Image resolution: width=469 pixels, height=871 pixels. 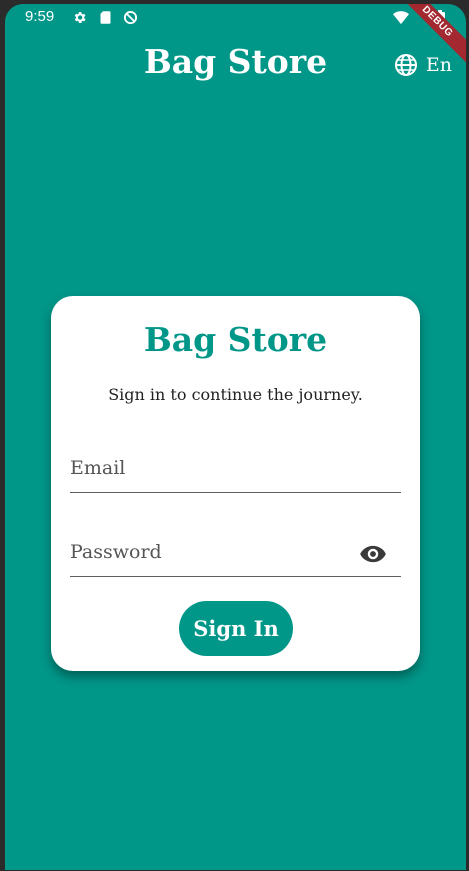 What do you see at coordinates (40, 16) in the screenshot?
I see `status-time: 9:59` at bounding box center [40, 16].